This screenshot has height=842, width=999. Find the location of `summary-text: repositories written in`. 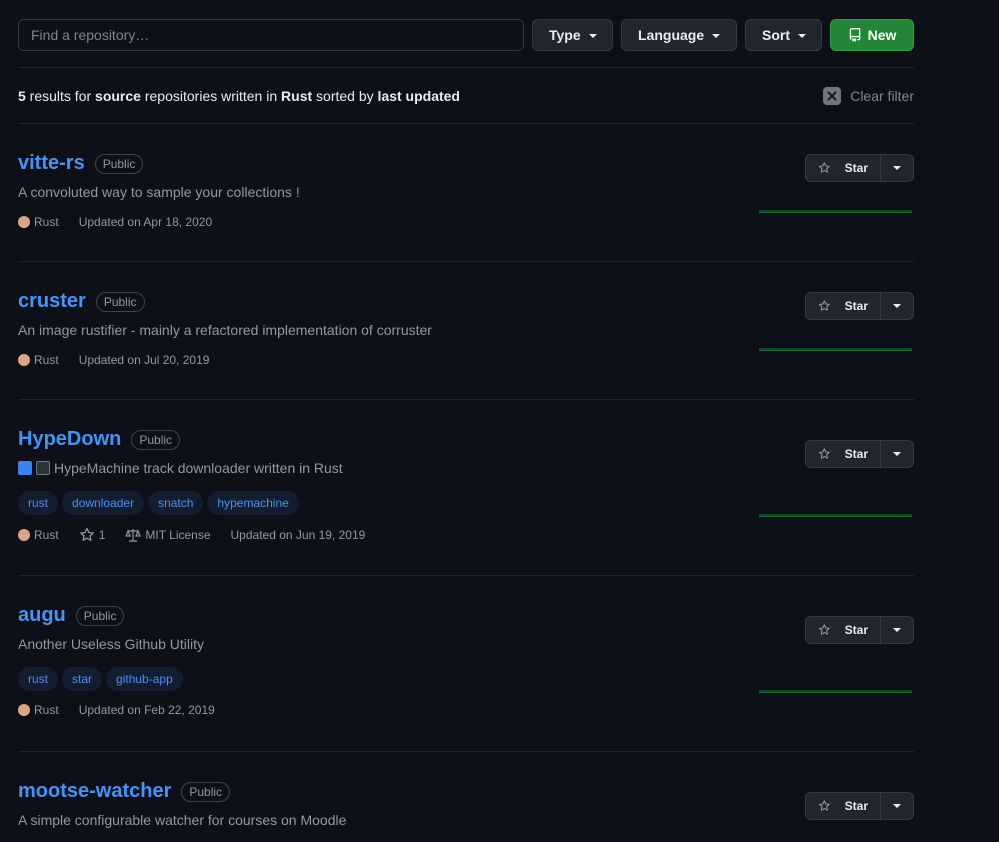

summary-text: repositories written in is located at coordinates (211, 95).